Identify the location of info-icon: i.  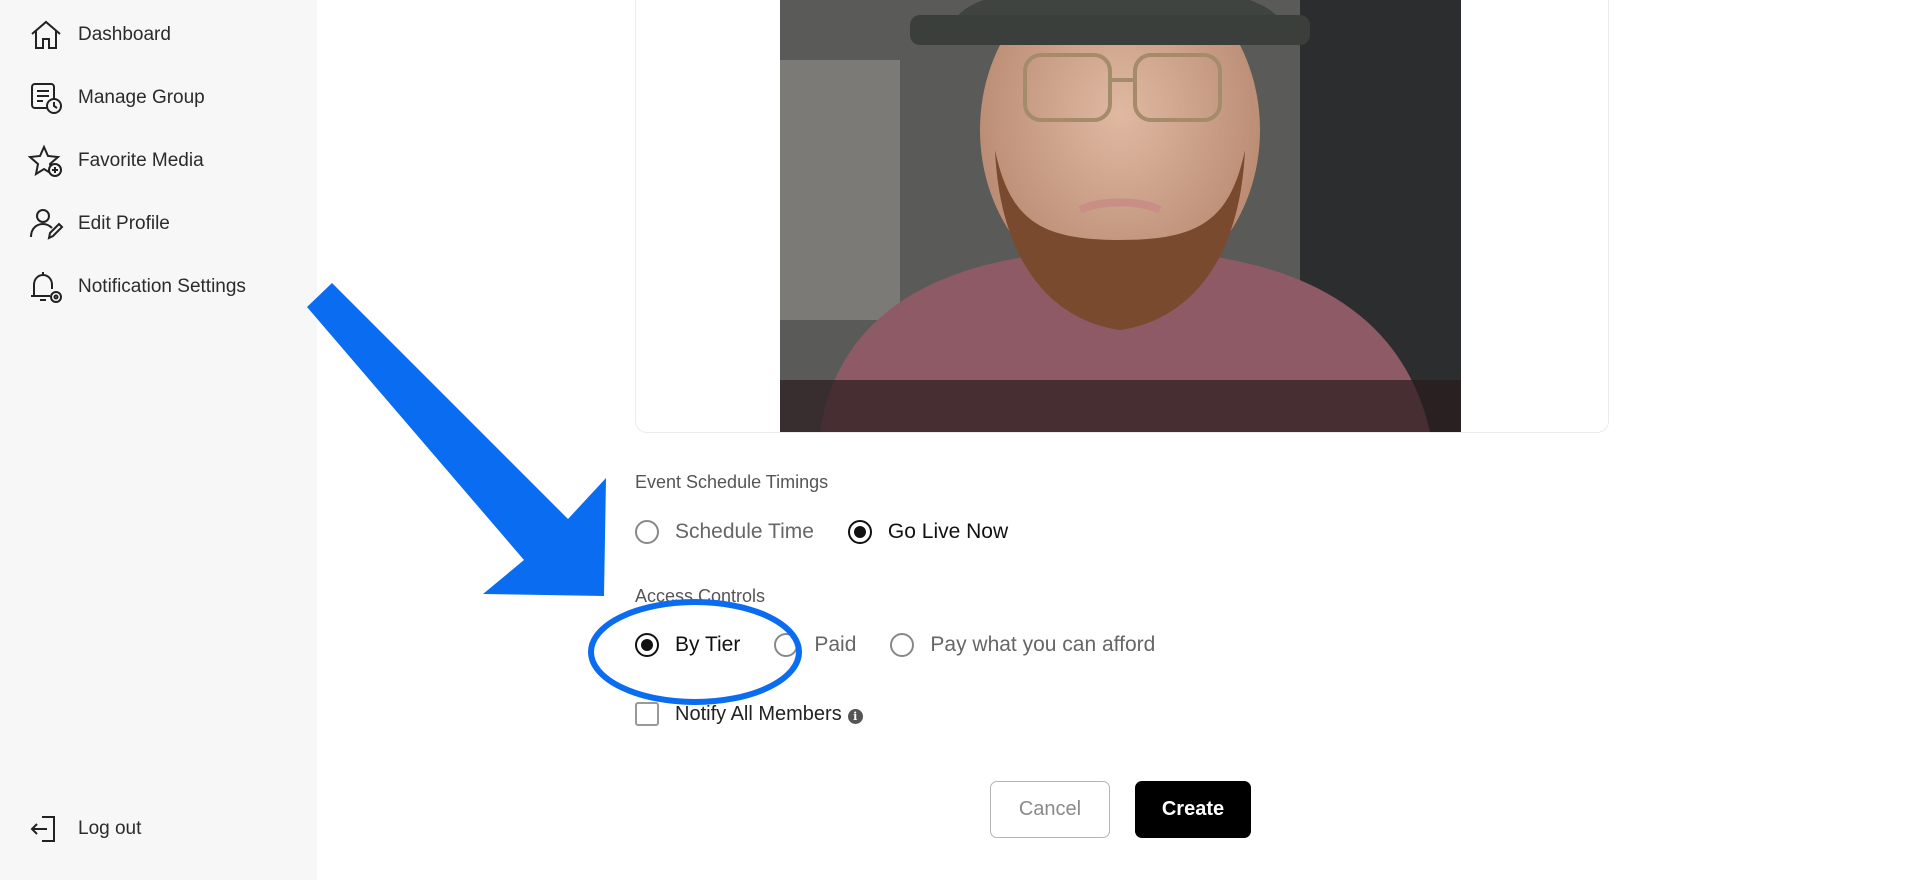
(855, 716).